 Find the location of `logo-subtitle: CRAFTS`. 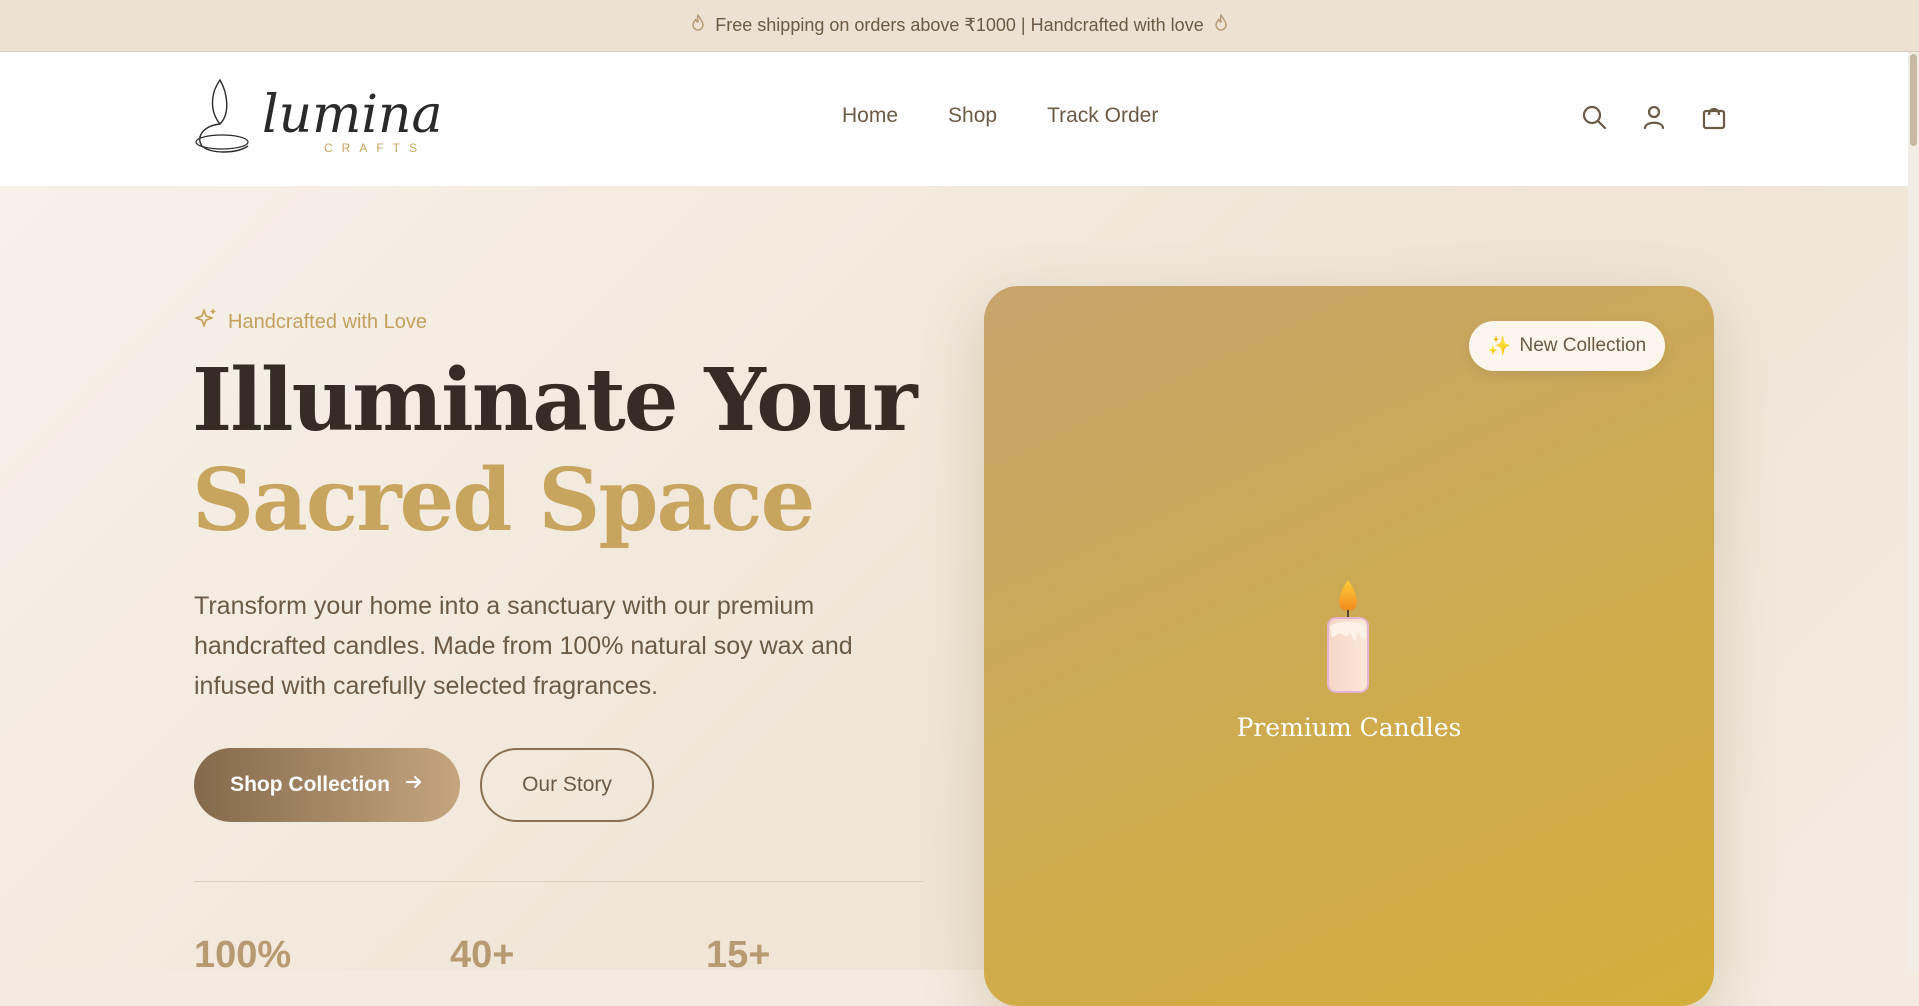

logo-subtitle: CRAFTS is located at coordinates (375, 148).